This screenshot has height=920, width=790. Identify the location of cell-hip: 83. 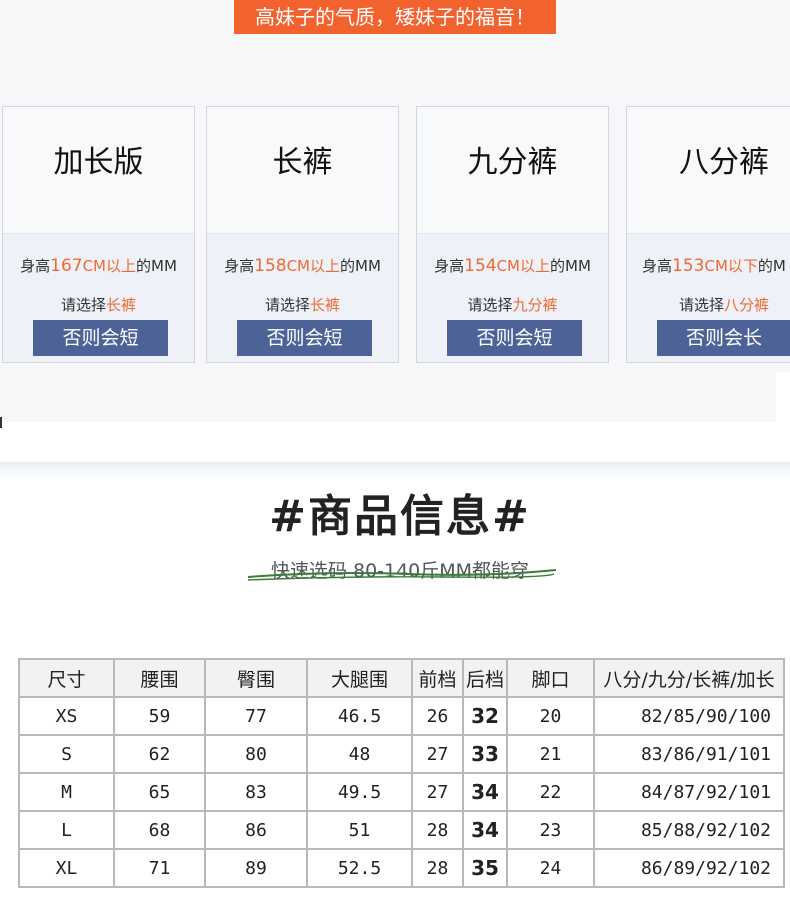
(256, 792).